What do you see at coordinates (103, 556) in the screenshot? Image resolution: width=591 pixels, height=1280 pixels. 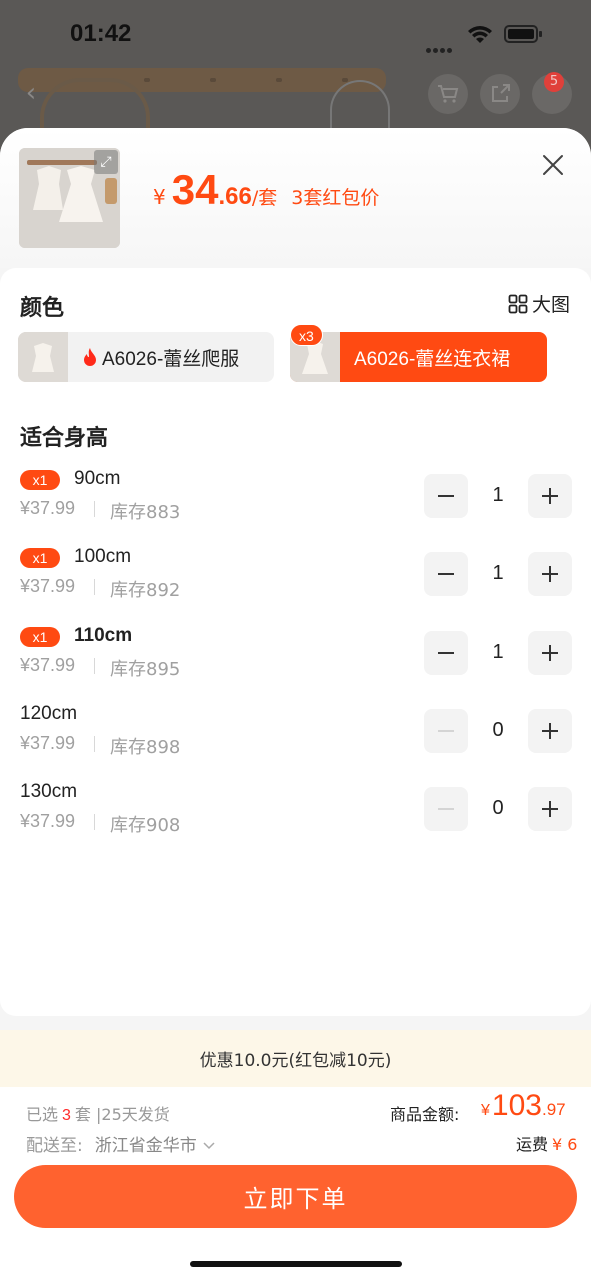 I see `size-name: 100cm` at bounding box center [103, 556].